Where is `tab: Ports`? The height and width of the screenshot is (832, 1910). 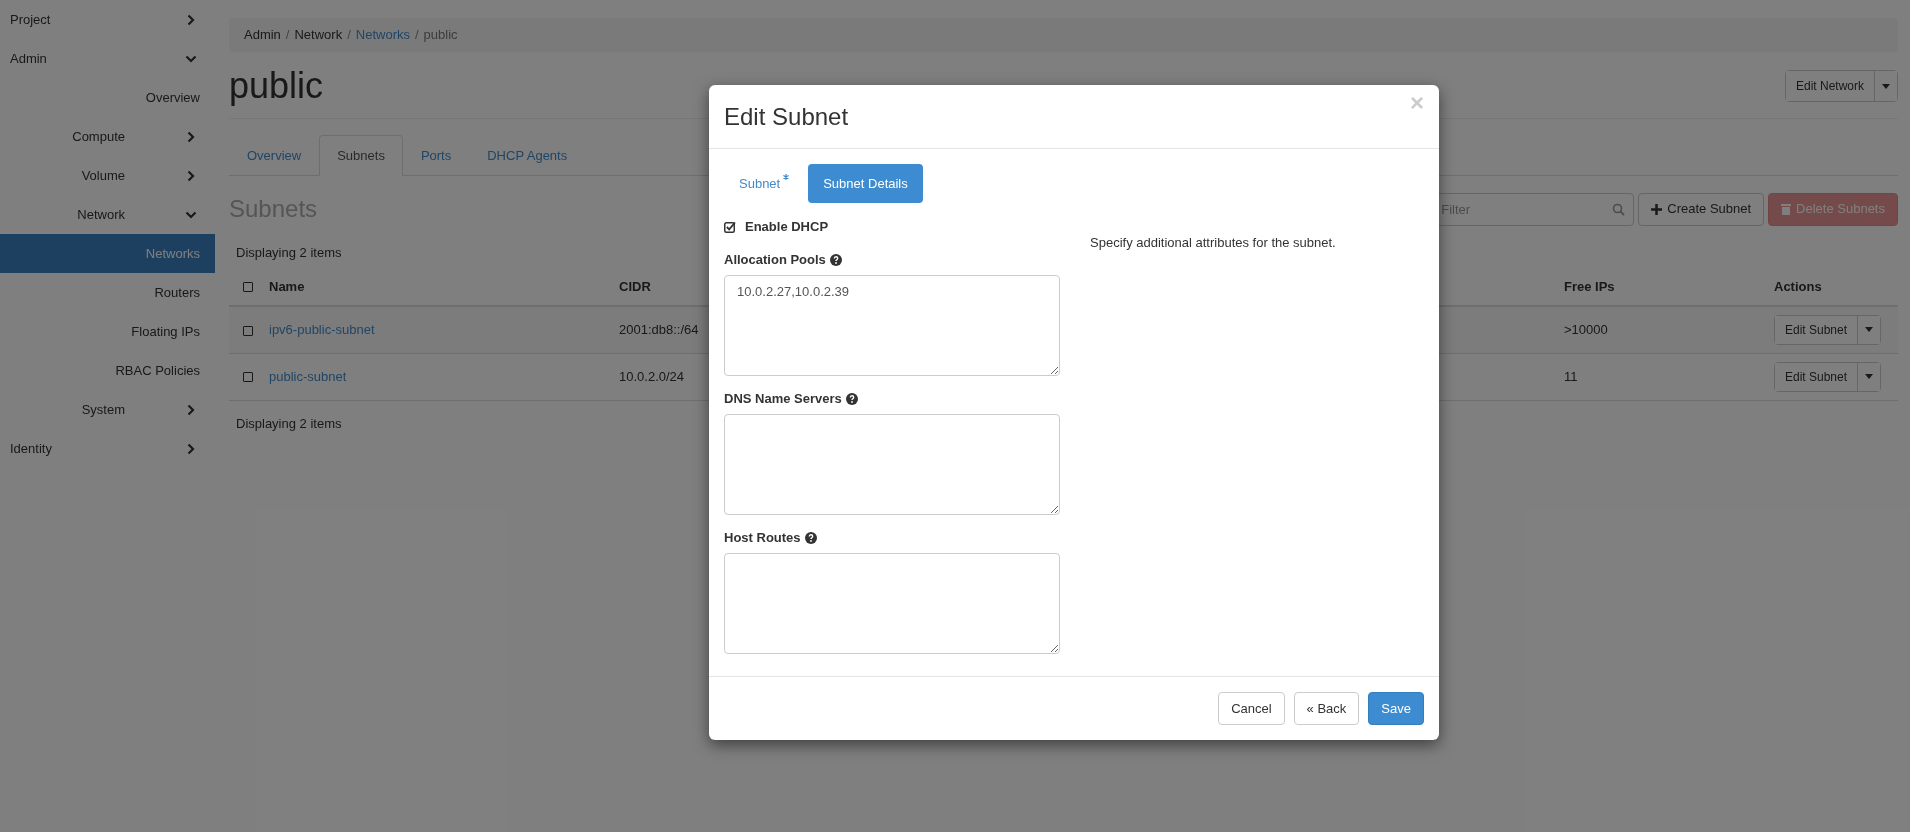 tab: Ports is located at coordinates (436, 155).